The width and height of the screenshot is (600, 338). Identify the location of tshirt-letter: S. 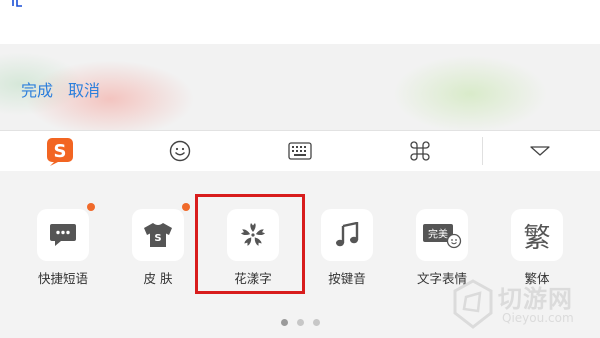
(157, 238).